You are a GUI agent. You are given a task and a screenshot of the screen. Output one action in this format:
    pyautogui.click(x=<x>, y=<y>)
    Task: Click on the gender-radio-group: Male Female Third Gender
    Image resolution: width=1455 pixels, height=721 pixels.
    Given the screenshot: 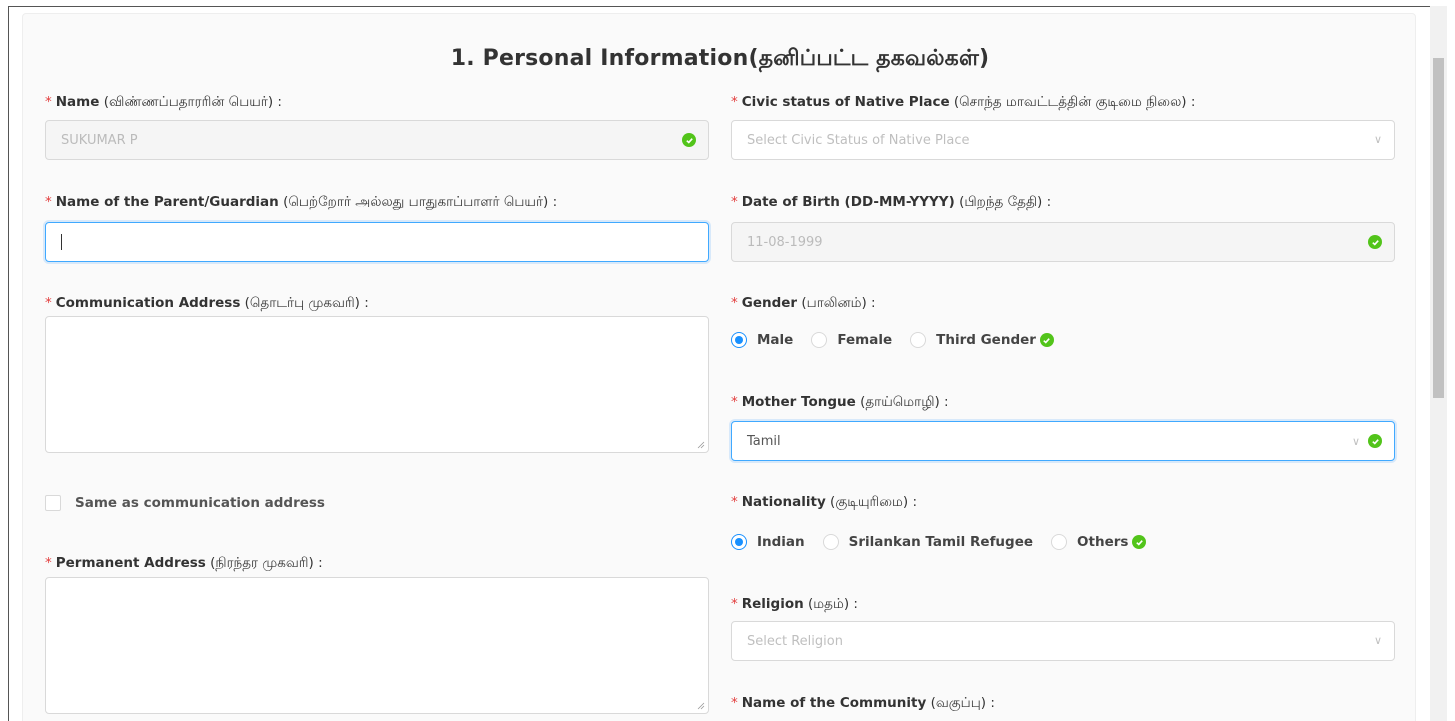 What is the action you would take?
    pyautogui.click(x=892, y=340)
    